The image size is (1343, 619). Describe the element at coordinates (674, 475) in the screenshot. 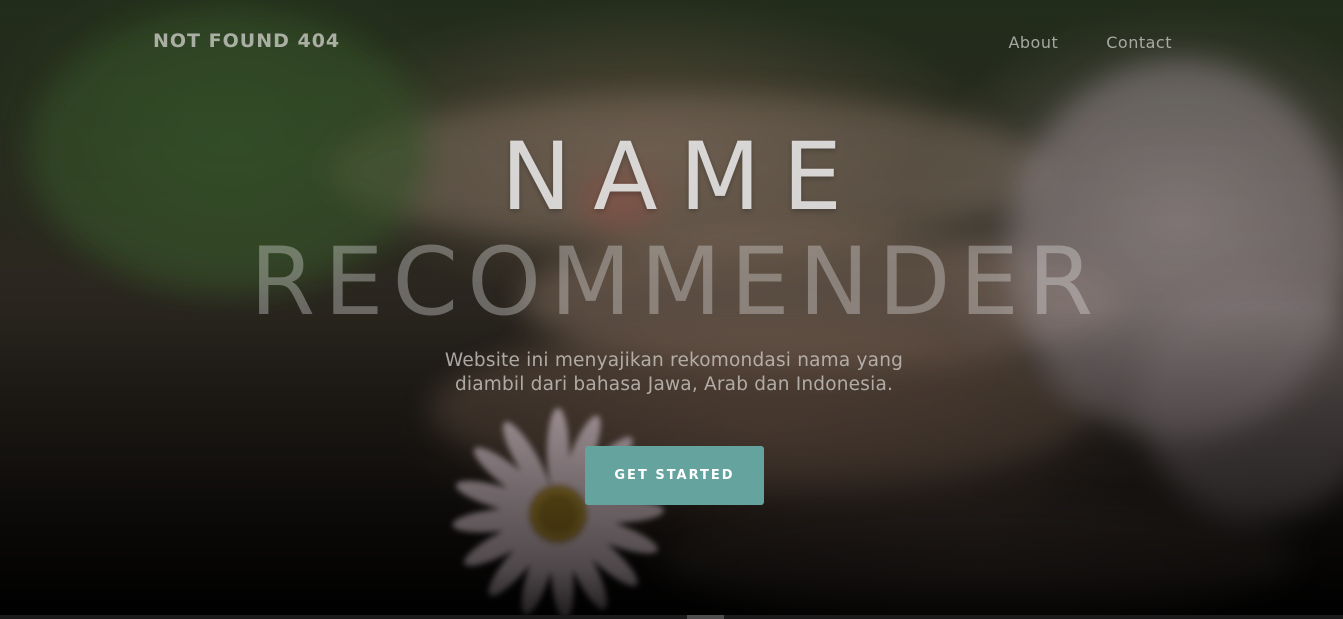

I see `get-started-button: GET STARTED` at that location.